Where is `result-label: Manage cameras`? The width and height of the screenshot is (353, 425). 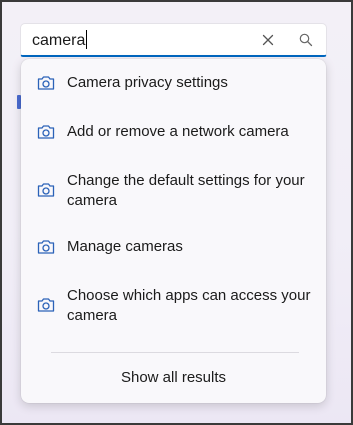
result-label: Manage cameras is located at coordinates (125, 246).